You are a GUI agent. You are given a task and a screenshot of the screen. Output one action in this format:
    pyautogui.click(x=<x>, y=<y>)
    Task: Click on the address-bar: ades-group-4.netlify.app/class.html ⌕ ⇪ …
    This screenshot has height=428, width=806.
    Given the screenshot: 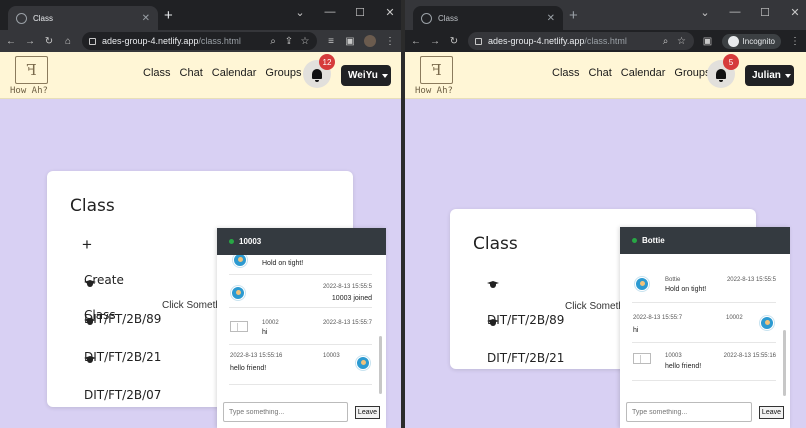 What is the action you would take?
    pyautogui.click(x=199, y=41)
    